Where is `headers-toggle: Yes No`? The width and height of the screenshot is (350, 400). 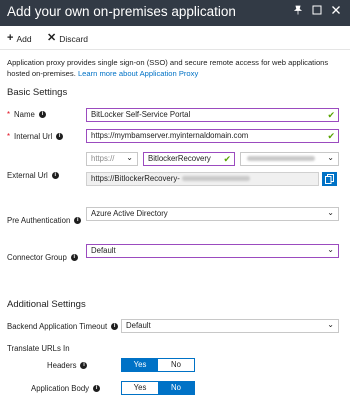 headers-toggle: Yes No is located at coordinates (158, 365).